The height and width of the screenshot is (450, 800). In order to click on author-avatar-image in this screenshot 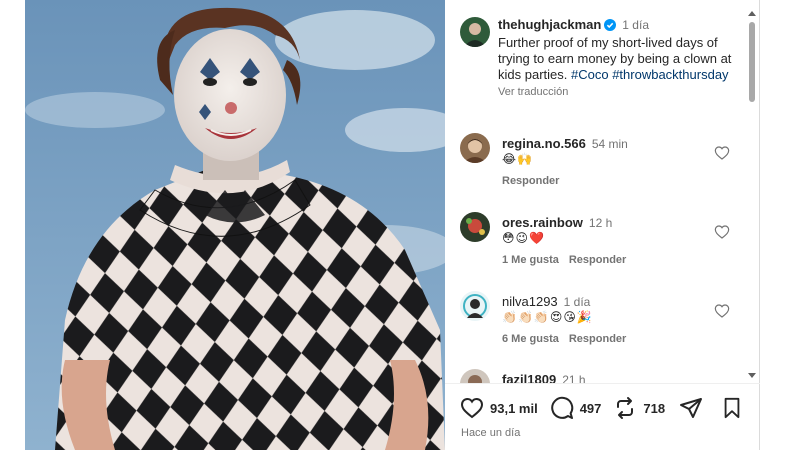, I will do `click(475, 32)`.